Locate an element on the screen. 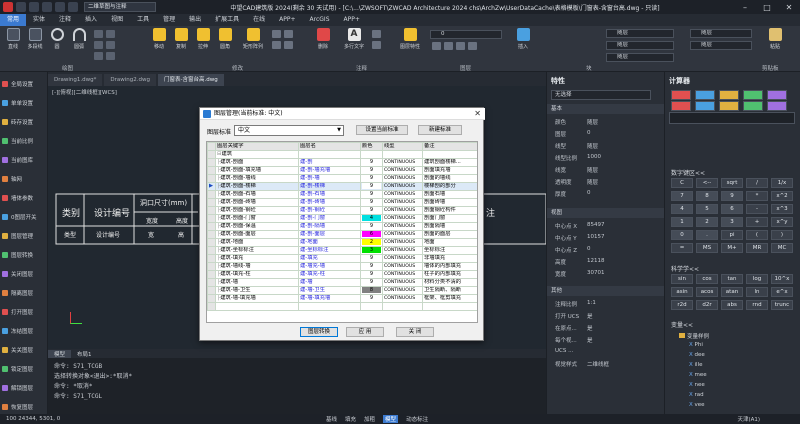  arch-tool-item: 锁定图层 is located at coordinates (24, 368).